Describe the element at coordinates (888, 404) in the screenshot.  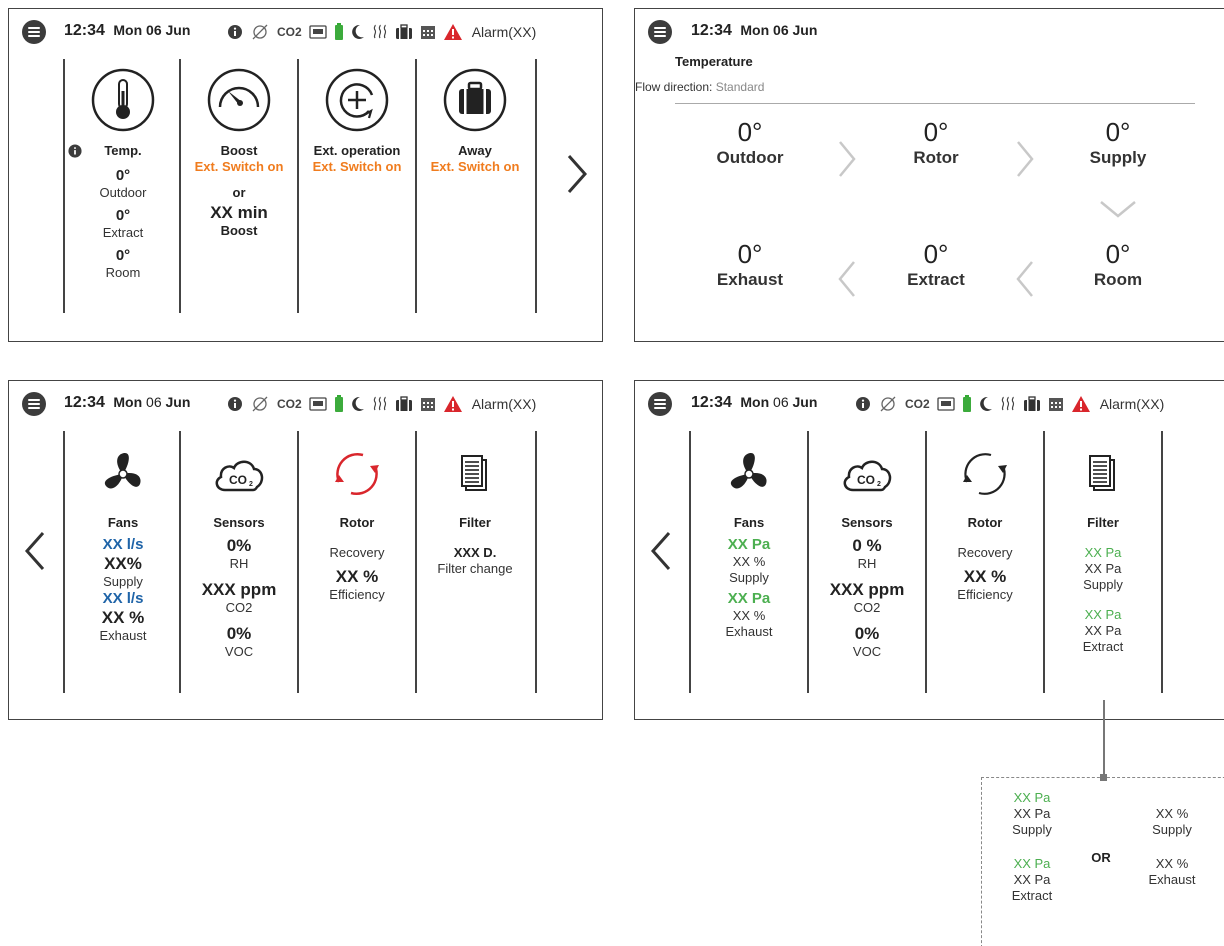
I see `no-connection-icon` at that location.